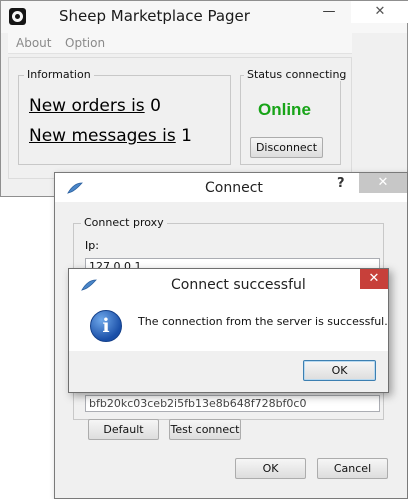  What do you see at coordinates (339, 370) in the screenshot?
I see `messagebox-ok-button: OK` at bounding box center [339, 370].